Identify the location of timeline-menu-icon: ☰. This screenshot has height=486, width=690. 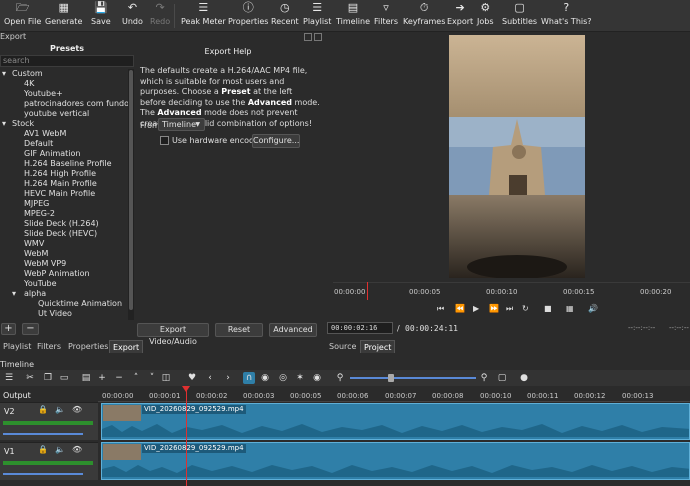
(9, 378).